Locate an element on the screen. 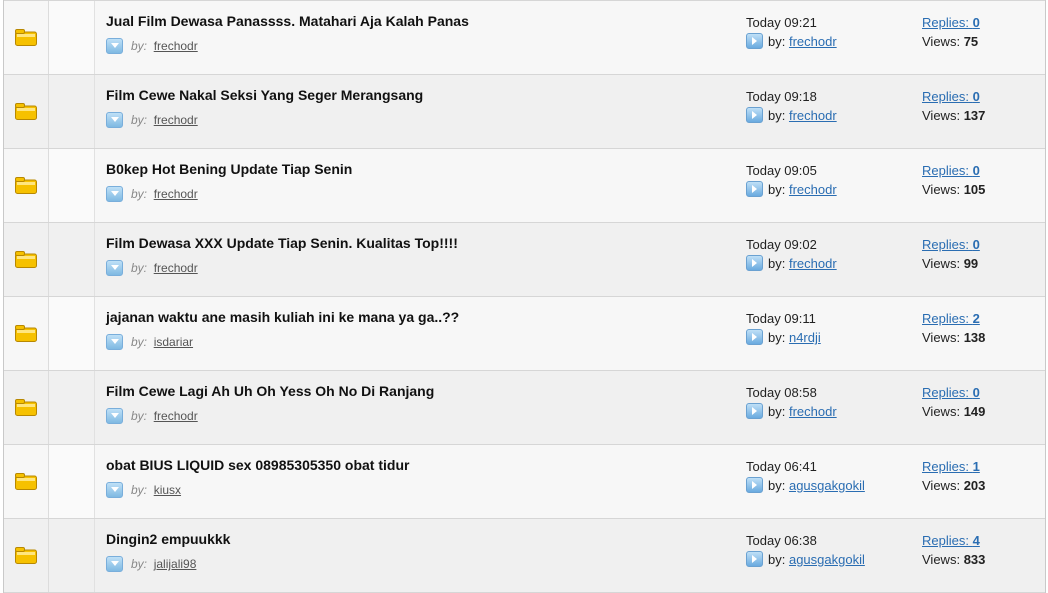 This screenshot has width=1048, height=593. replies-link: Replies: 4 is located at coordinates (951, 540).